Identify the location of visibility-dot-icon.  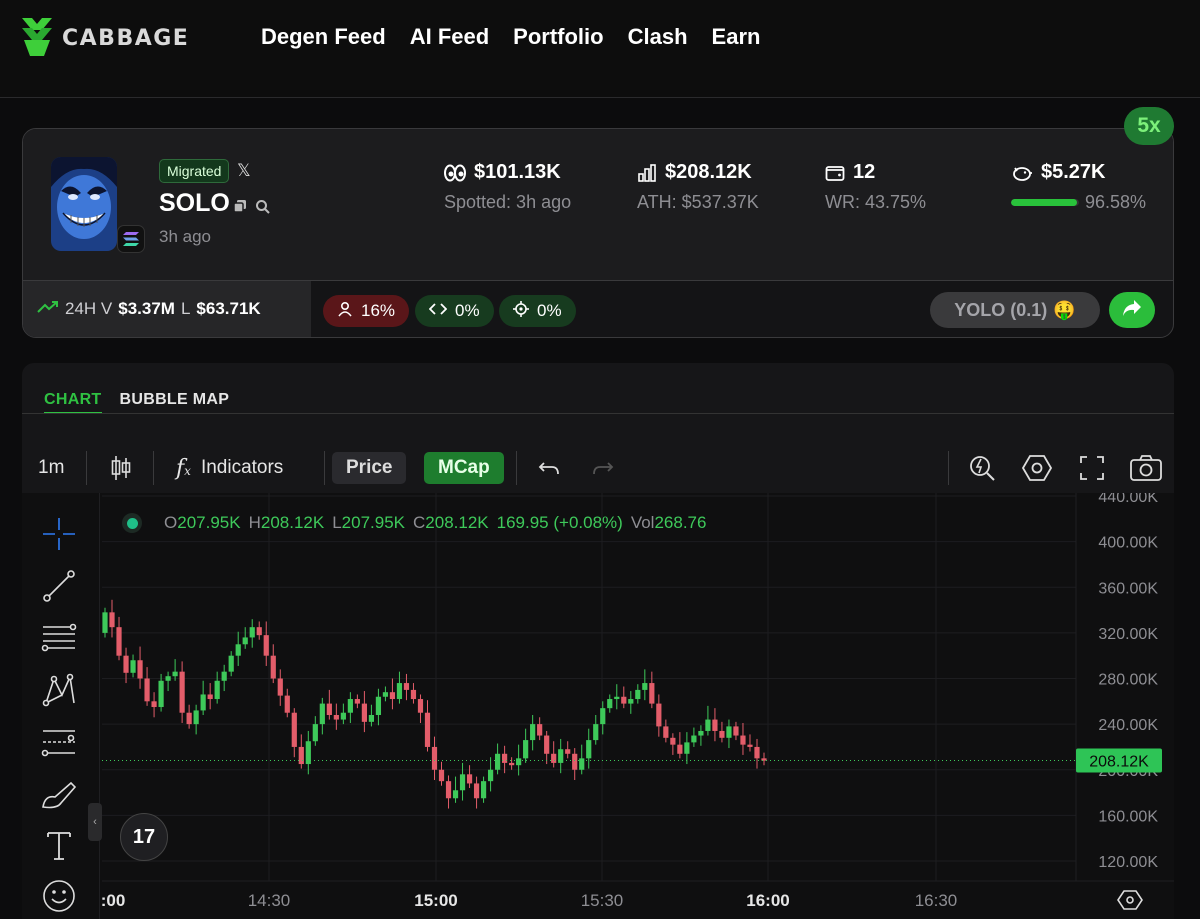
(132, 523).